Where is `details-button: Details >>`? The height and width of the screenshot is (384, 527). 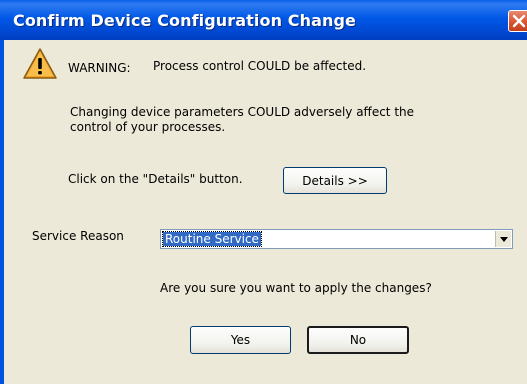 details-button: Details >> is located at coordinates (335, 180).